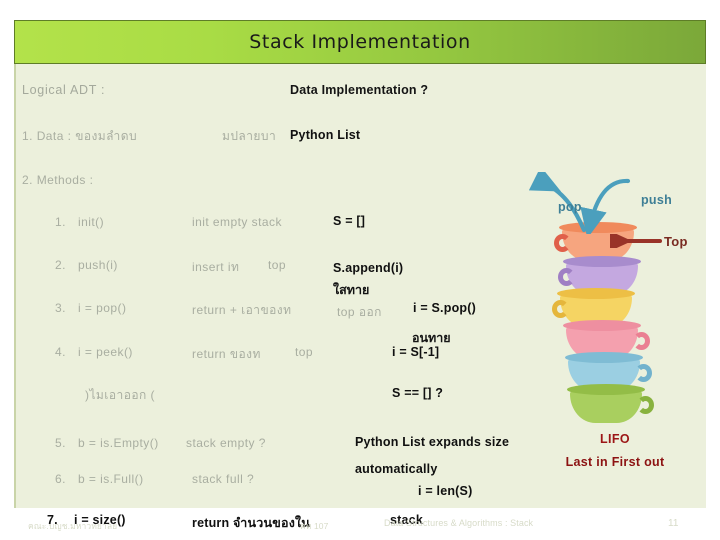 The image size is (720, 540). What do you see at coordinates (615, 450) in the screenshot?
I see `lifo-block: LIFO Last in First out` at bounding box center [615, 450].